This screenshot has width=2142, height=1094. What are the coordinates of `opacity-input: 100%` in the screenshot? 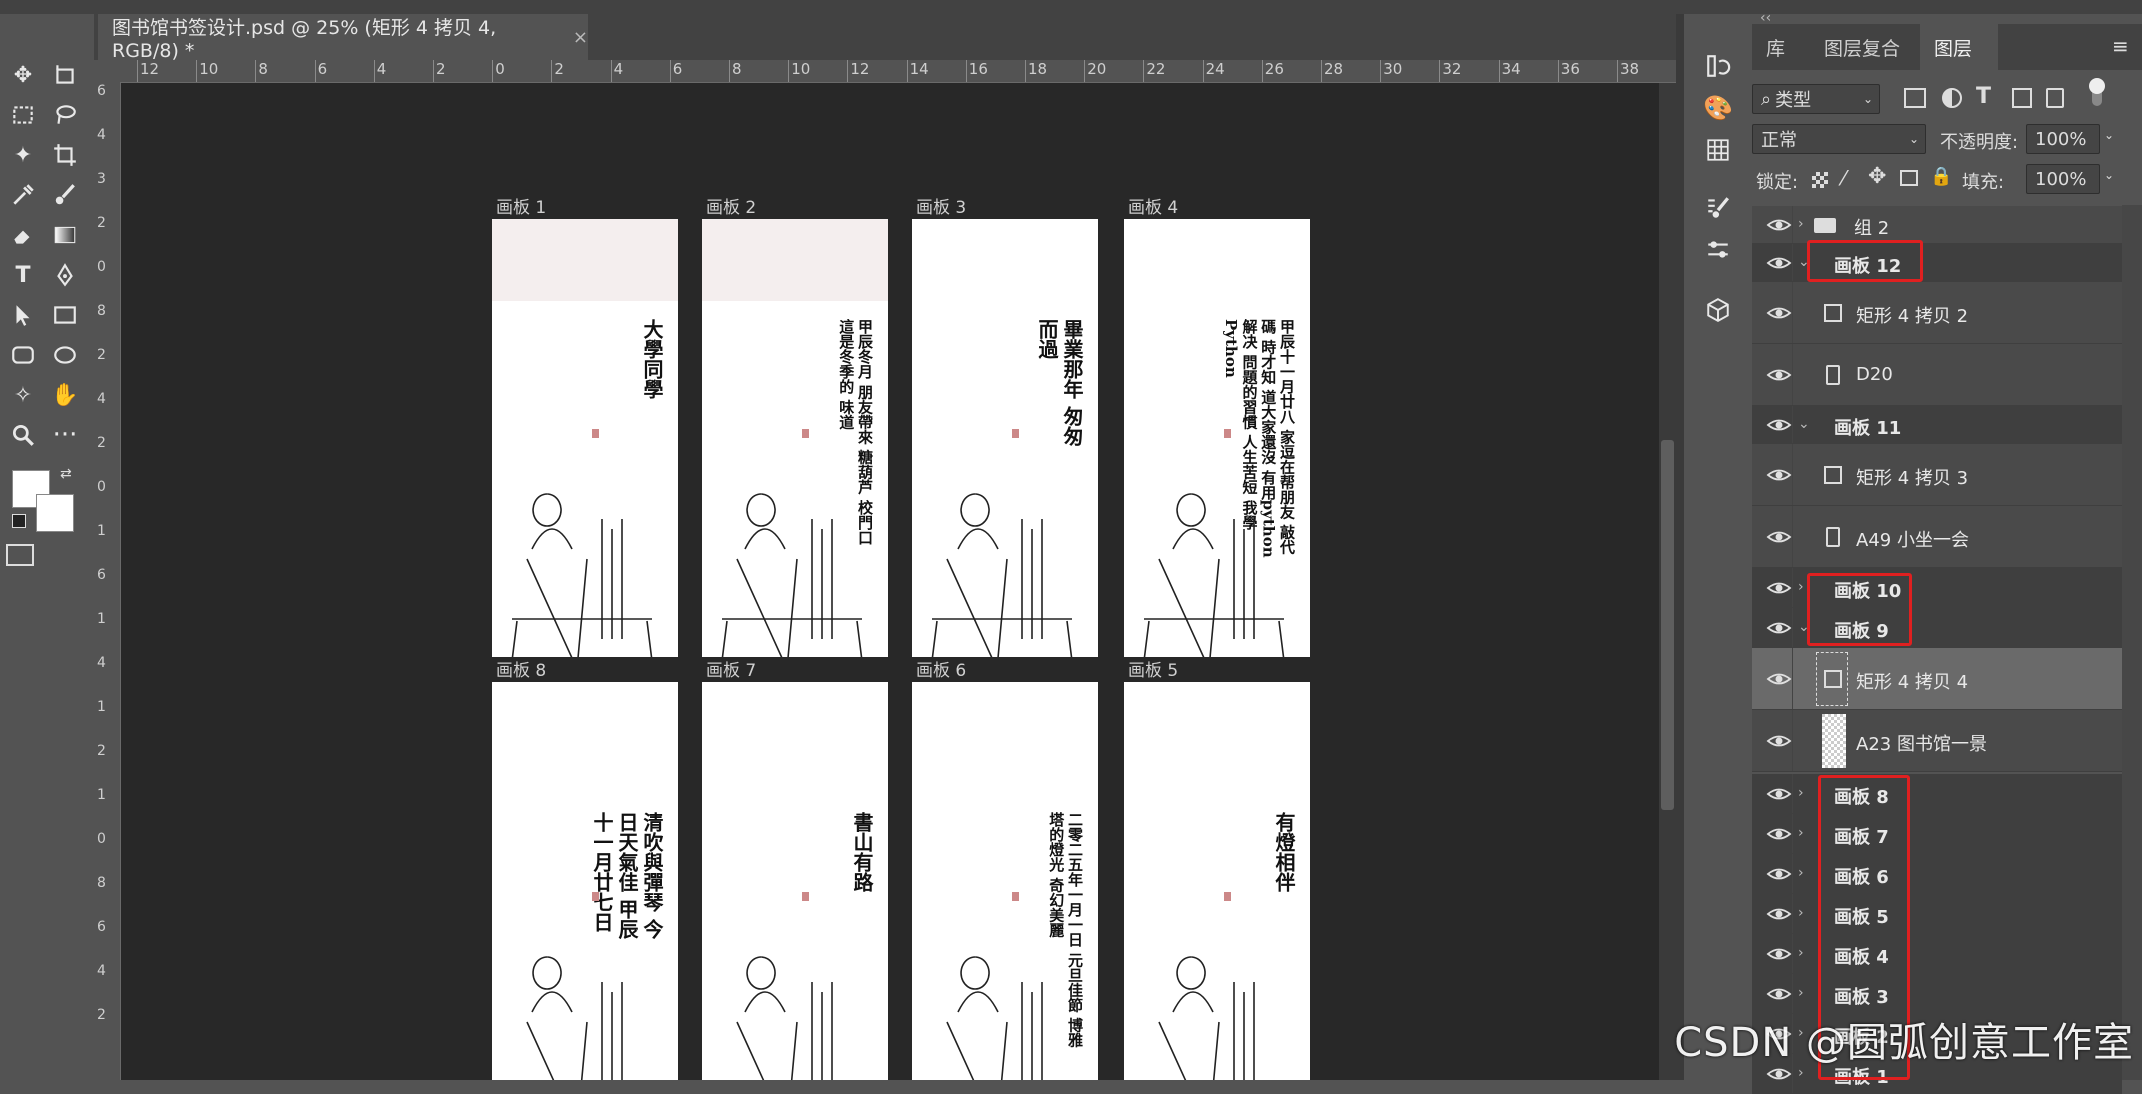 It's located at (2063, 139).